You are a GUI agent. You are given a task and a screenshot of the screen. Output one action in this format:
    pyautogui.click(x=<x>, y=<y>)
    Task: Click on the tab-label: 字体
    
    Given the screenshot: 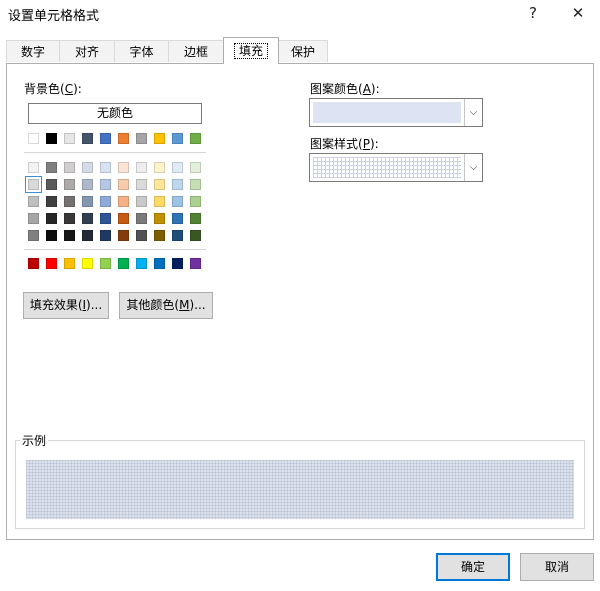 What is the action you would take?
    pyautogui.click(x=141, y=52)
    